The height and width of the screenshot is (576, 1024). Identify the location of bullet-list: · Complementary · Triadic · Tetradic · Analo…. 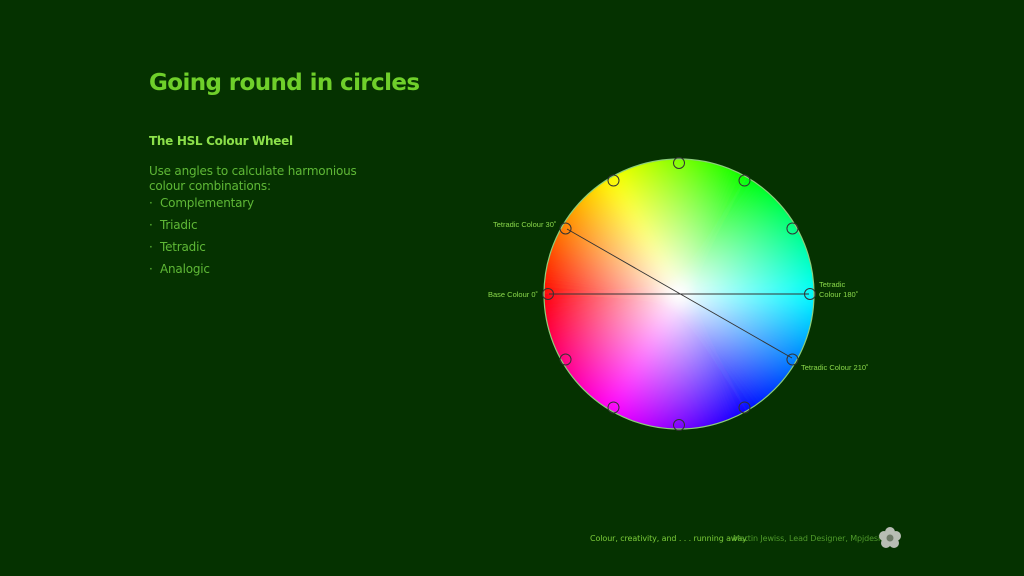
(201, 240).